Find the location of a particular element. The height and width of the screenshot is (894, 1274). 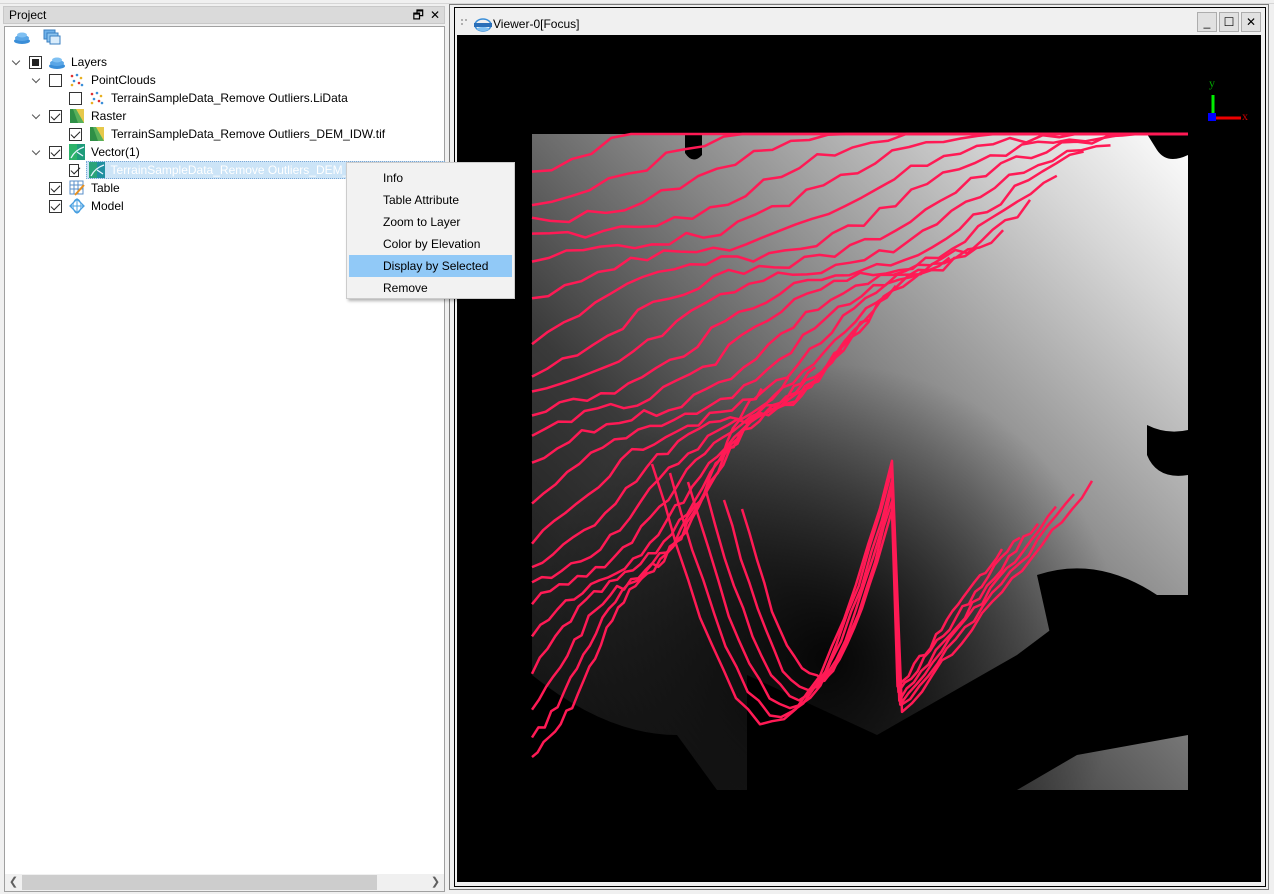

tree-item-label: Model is located at coordinates (107, 206).